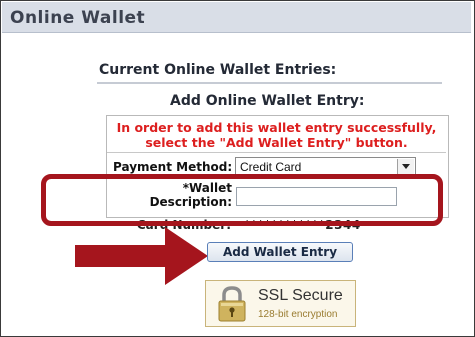 This screenshot has height=337, width=475. Describe the element at coordinates (236, 17) in the screenshot. I see `title-bar: Online Wallet` at that location.